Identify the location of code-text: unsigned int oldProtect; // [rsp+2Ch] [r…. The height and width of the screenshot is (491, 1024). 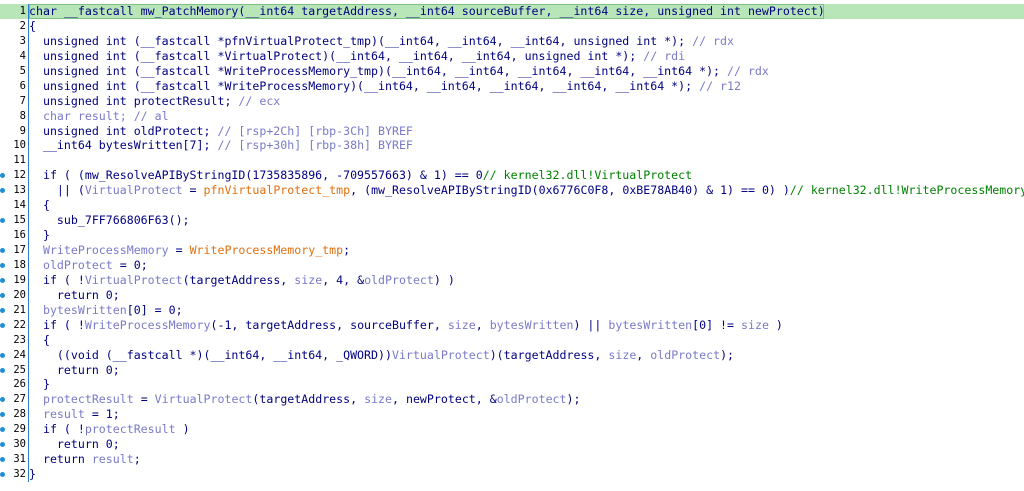
(526, 131).